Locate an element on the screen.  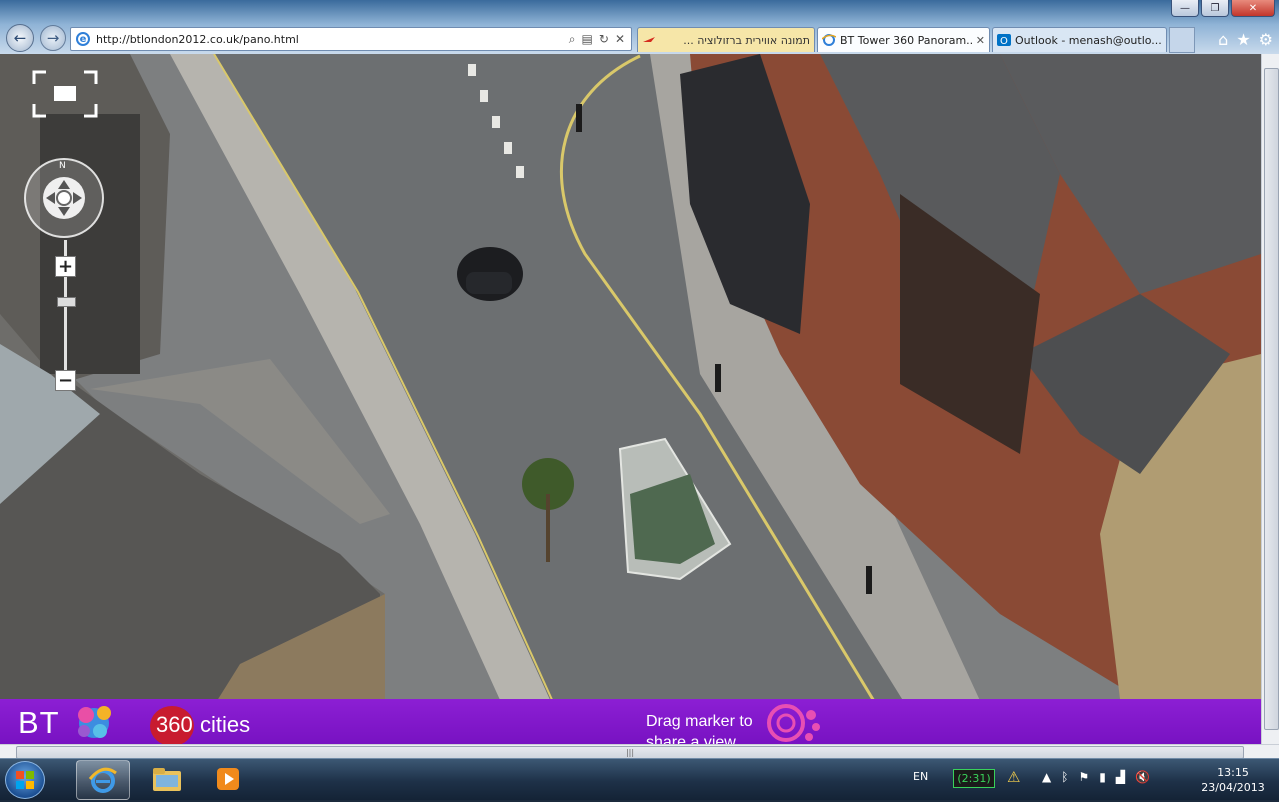
battery-time-indicator: (2:31) is located at coordinates (974, 778).